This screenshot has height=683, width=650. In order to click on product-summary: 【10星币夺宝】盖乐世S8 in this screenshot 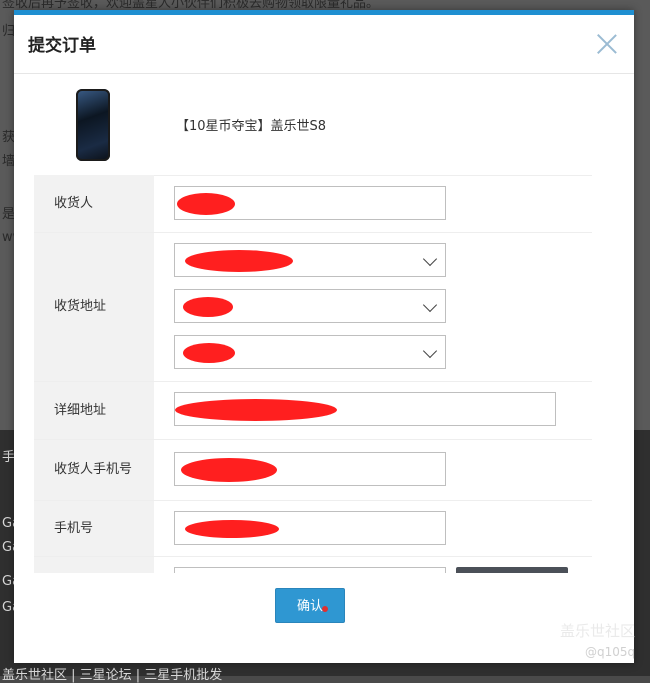, I will do `click(313, 129)`.